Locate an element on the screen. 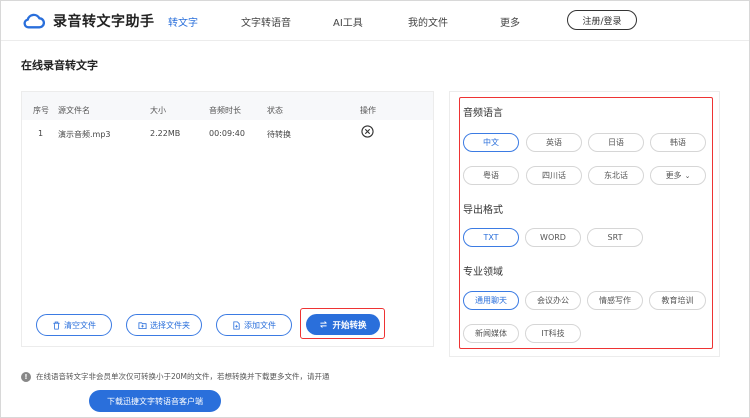 The height and width of the screenshot is (418, 750). col-header-name: 源文件名 is located at coordinates (74, 110).